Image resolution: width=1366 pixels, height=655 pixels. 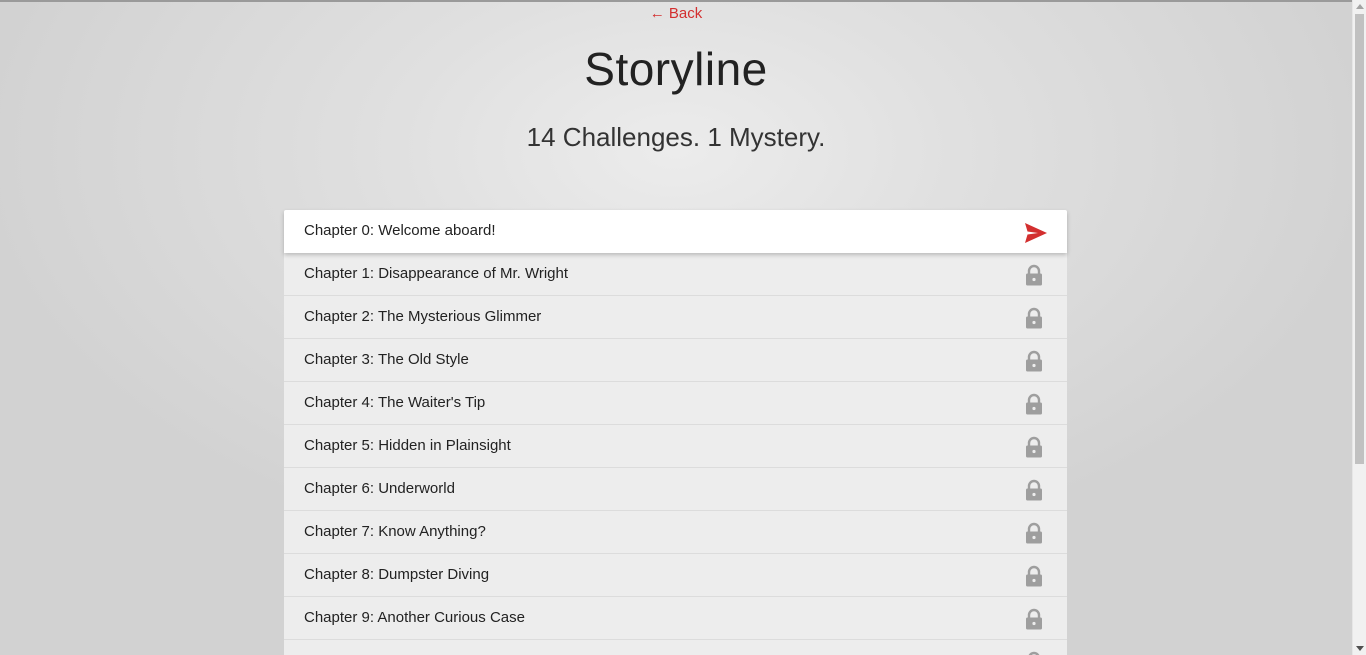 What do you see at coordinates (1360, 6) in the screenshot?
I see `scroll-up-arrow-icon` at bounding box center [1360, 6].